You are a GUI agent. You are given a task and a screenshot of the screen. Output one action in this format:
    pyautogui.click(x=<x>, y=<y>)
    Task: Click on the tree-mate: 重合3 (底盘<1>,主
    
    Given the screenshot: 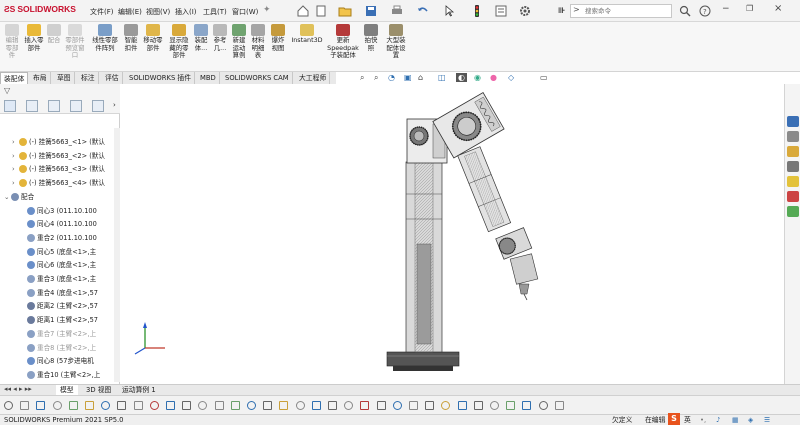 What is the action you would take?
    pyautogui.click(x=60, y=279)
    